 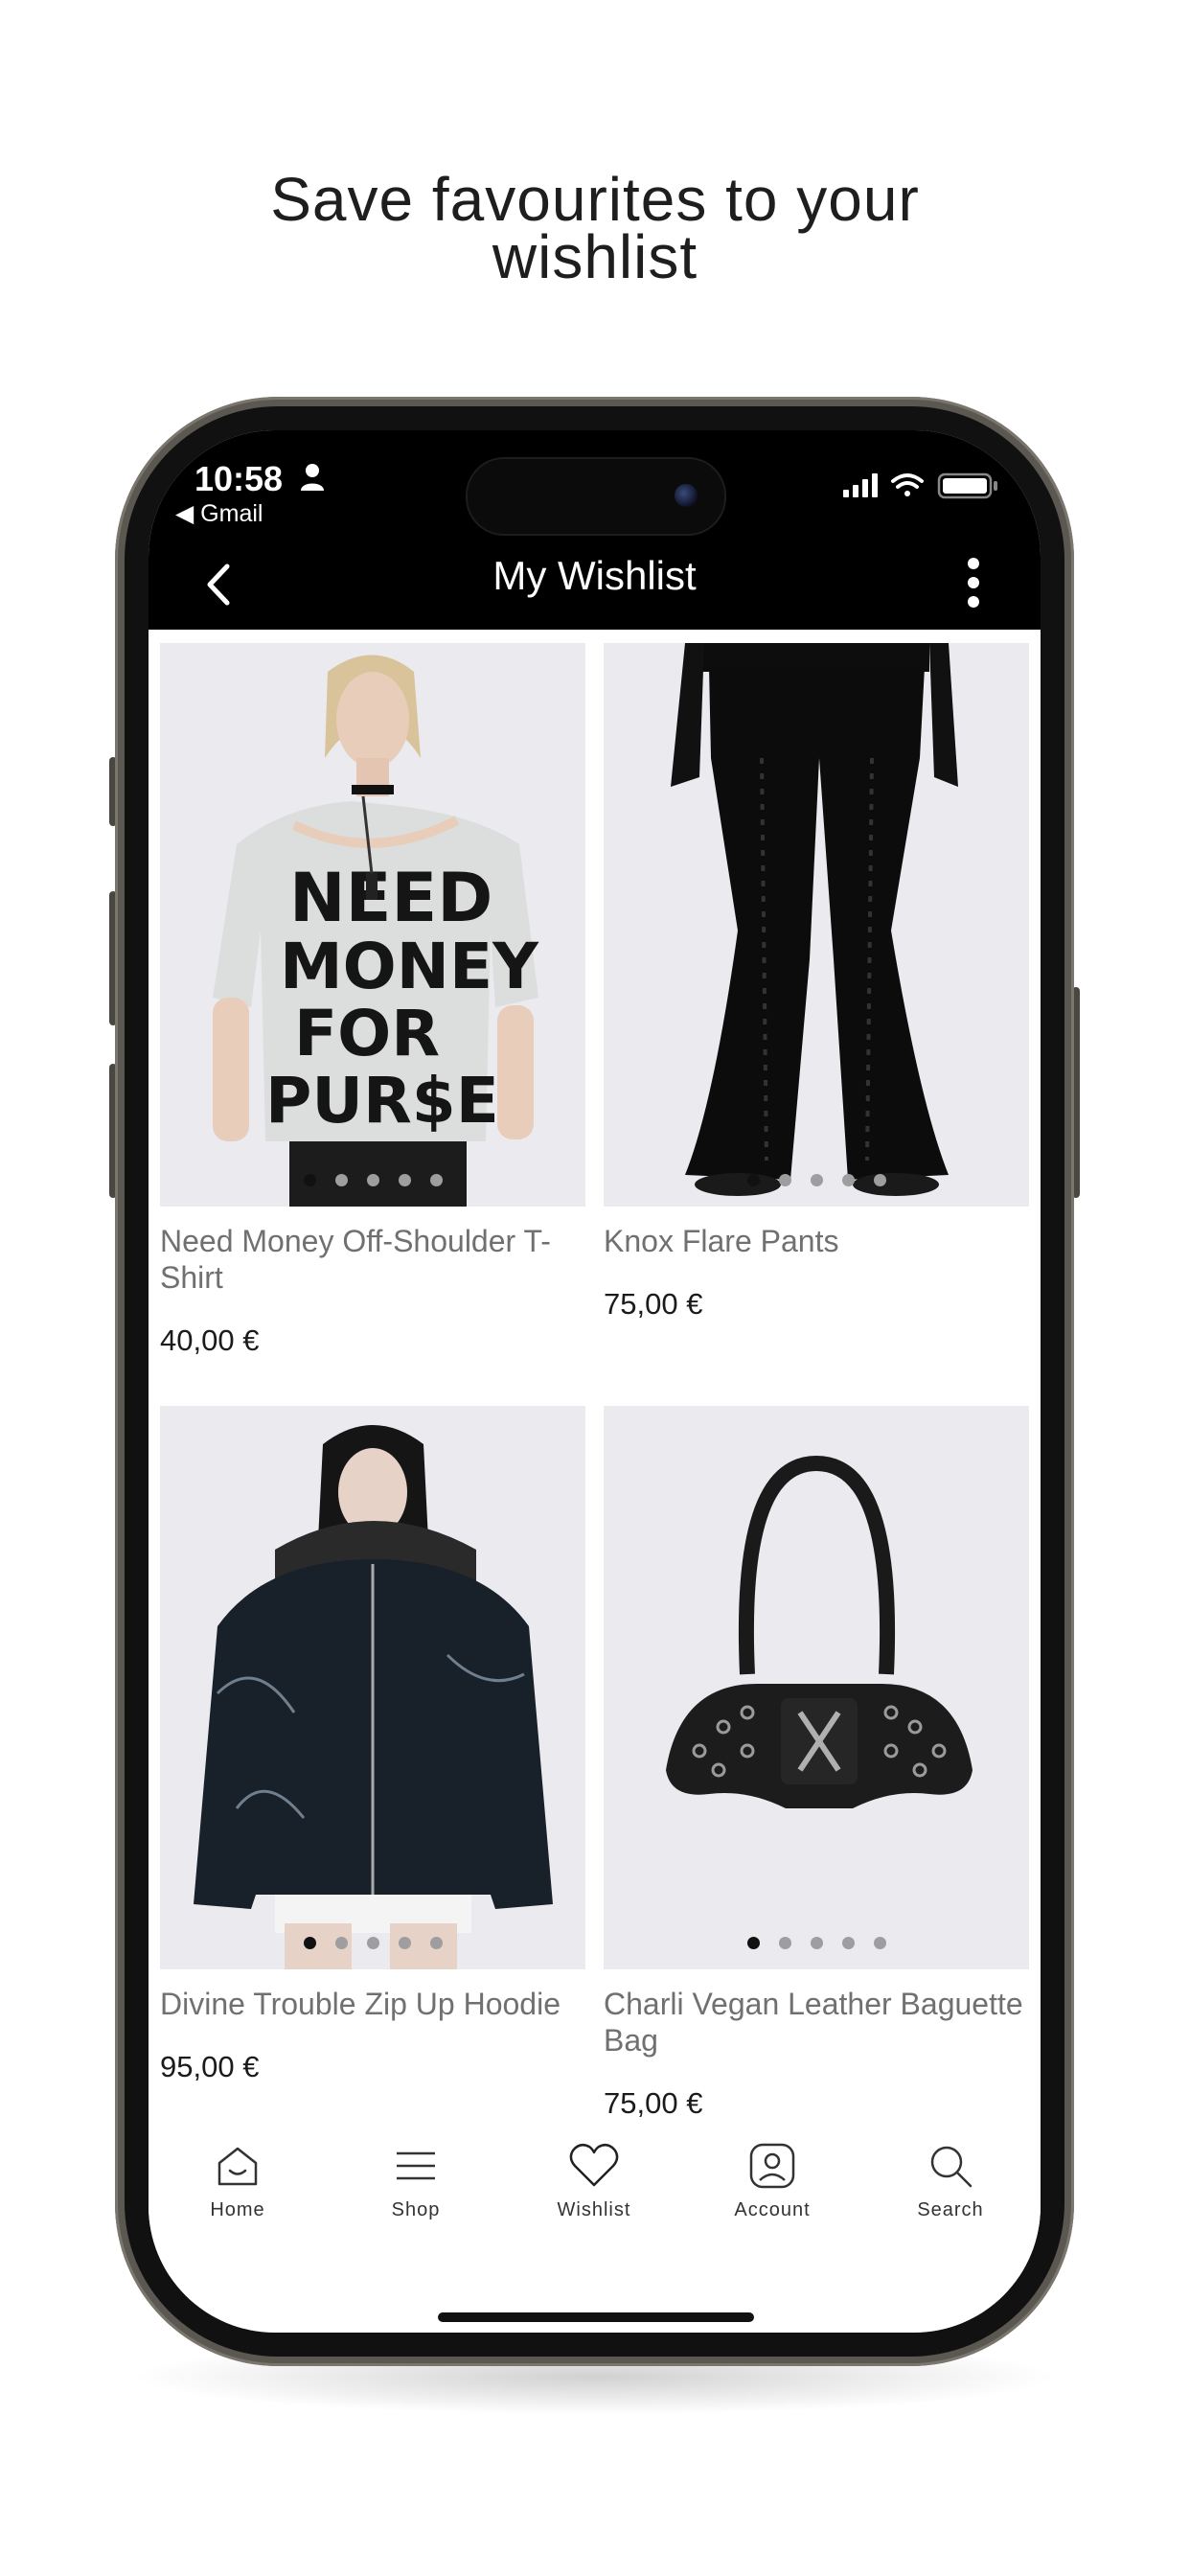 I want to click on product-price: 40,00 €, so click(x=210, y=1340).